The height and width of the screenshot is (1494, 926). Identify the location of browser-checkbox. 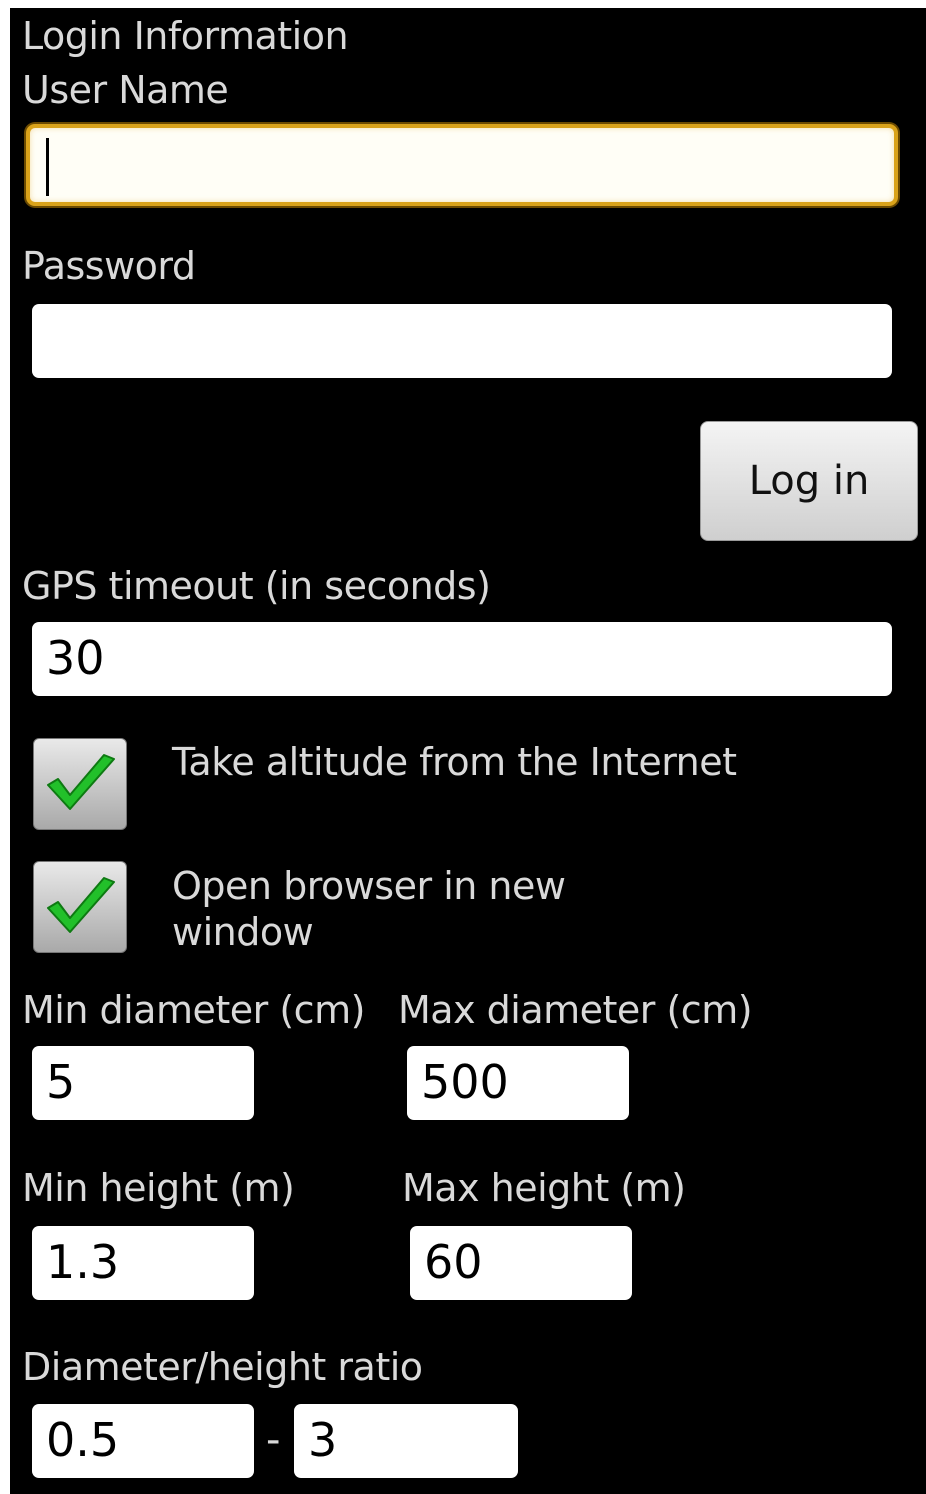
(80, 907).